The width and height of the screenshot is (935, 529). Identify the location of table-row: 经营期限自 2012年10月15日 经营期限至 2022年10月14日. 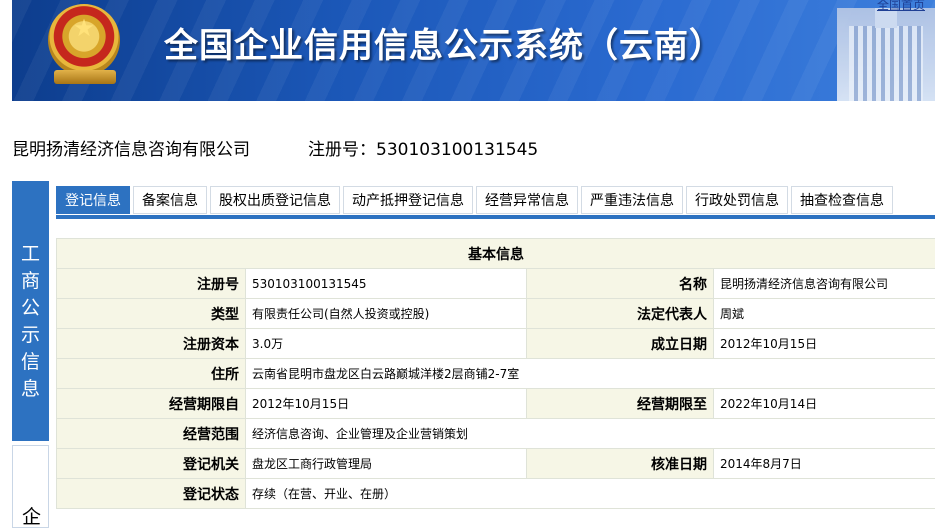
(496, 404).